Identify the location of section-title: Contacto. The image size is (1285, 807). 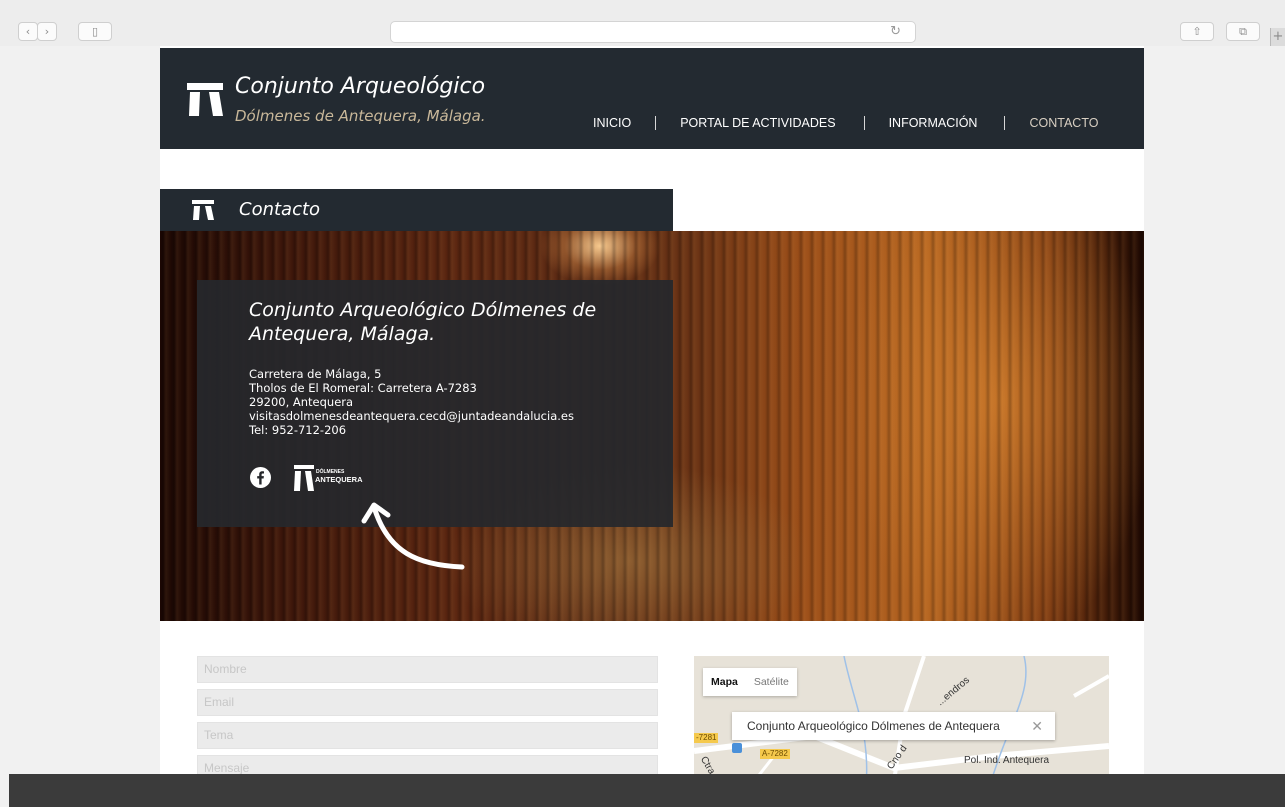
(280, 209).